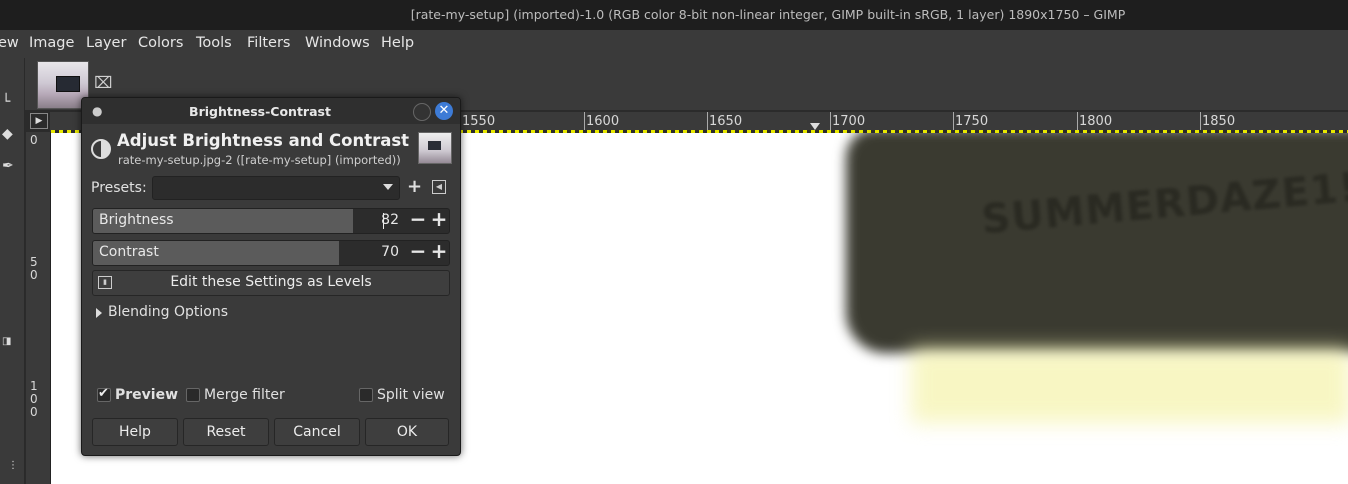 The height and width of the screenshot is (484, 1348). What do you see at coordinates (271, 253) in the screenshot?
I see `contrast-slider: Contrast 70` at bounding box center [271, 253].